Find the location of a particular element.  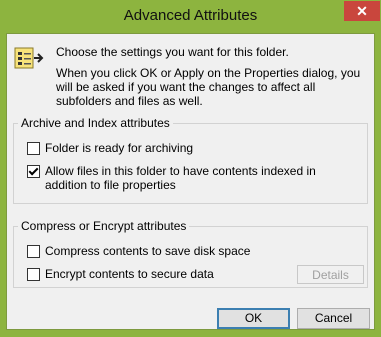

compress-checkbox is located at coordinates (33, 251).